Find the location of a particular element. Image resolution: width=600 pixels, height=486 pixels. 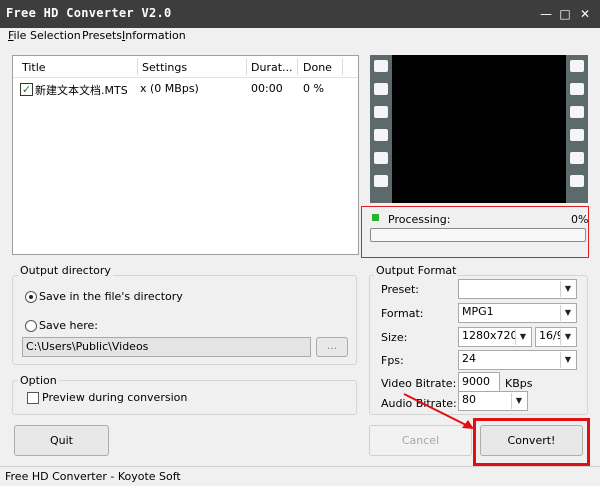

row-settings: x (0 MBps) is located at coordinates (169, 88).